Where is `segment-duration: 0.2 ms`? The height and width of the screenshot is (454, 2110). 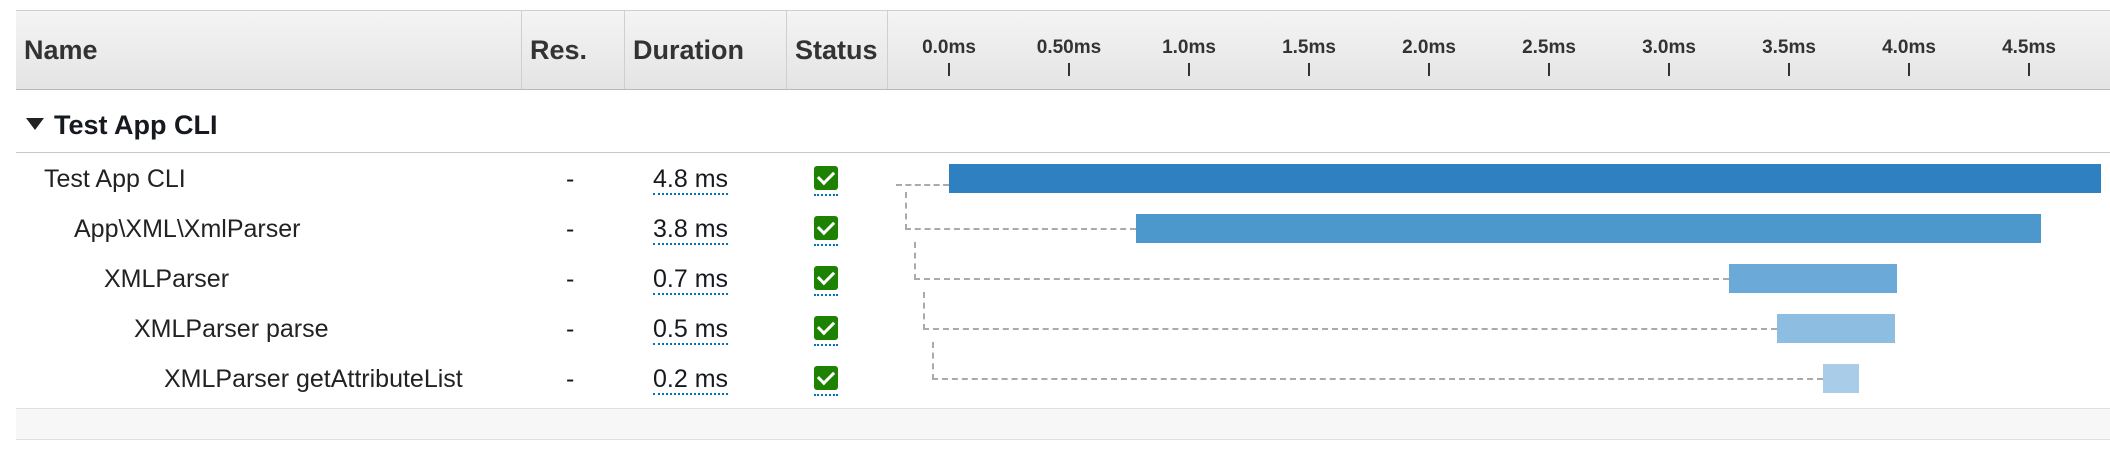
segment-duration: 0.2 ms is located at coordinates (691, 380).